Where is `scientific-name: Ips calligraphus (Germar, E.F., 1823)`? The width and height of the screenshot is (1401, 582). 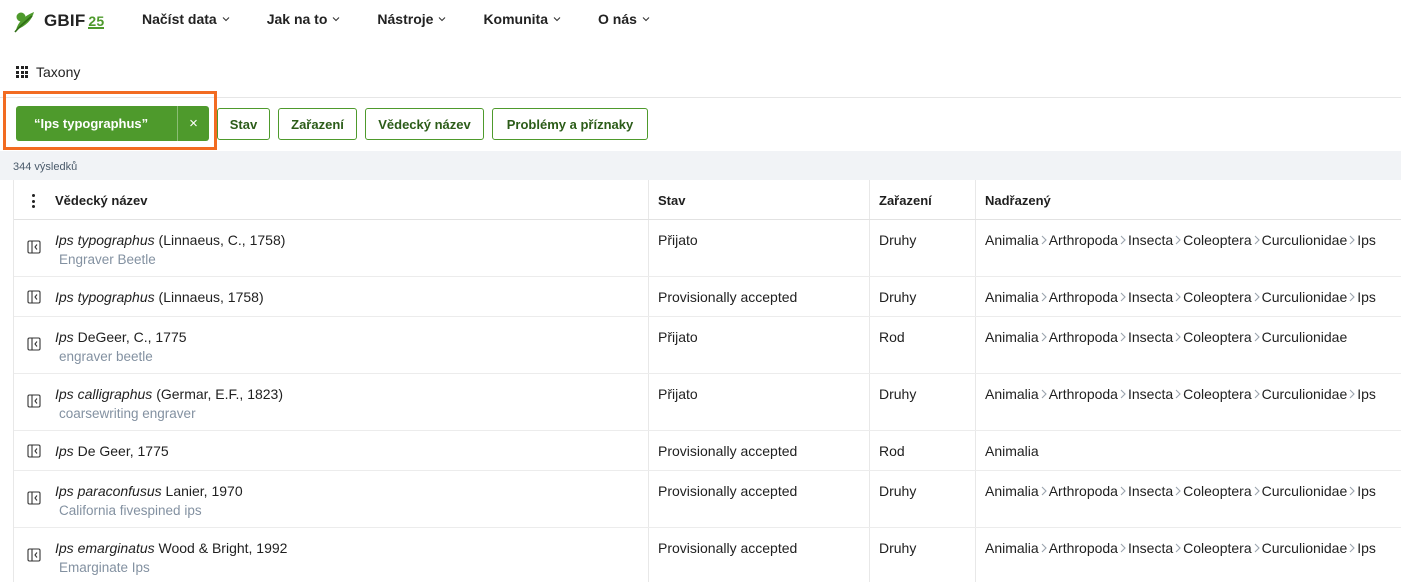
scientific-name: Ips calligraphus (Germar, E.F., 1823) is located at coordinates (169, 394).